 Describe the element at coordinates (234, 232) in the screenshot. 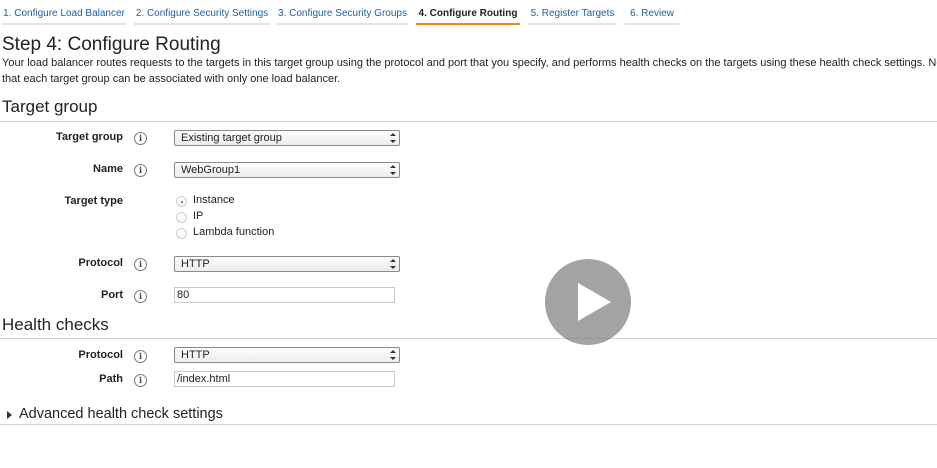

I see `radio-label-lambda-function: Lambda function` at that location.